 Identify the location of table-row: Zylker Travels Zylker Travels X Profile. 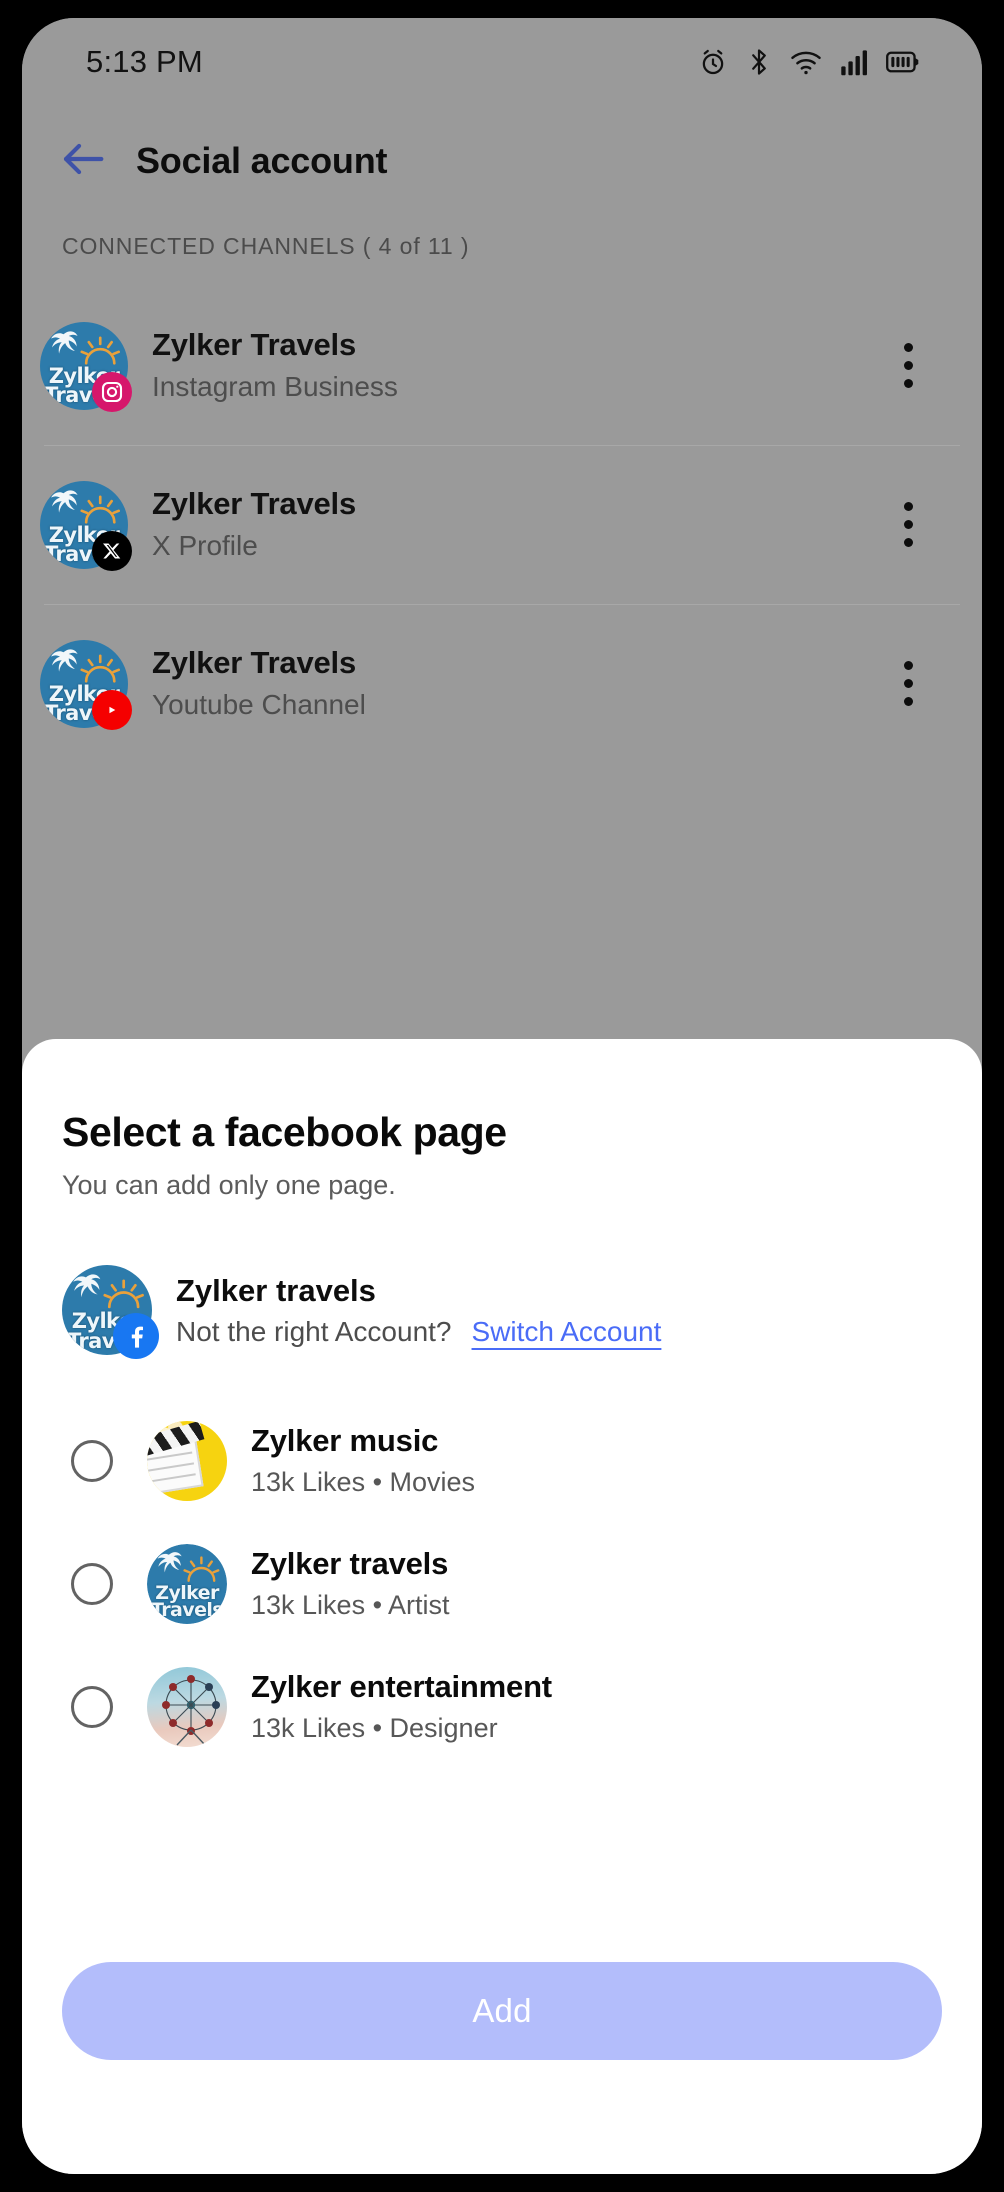
(502, 524).